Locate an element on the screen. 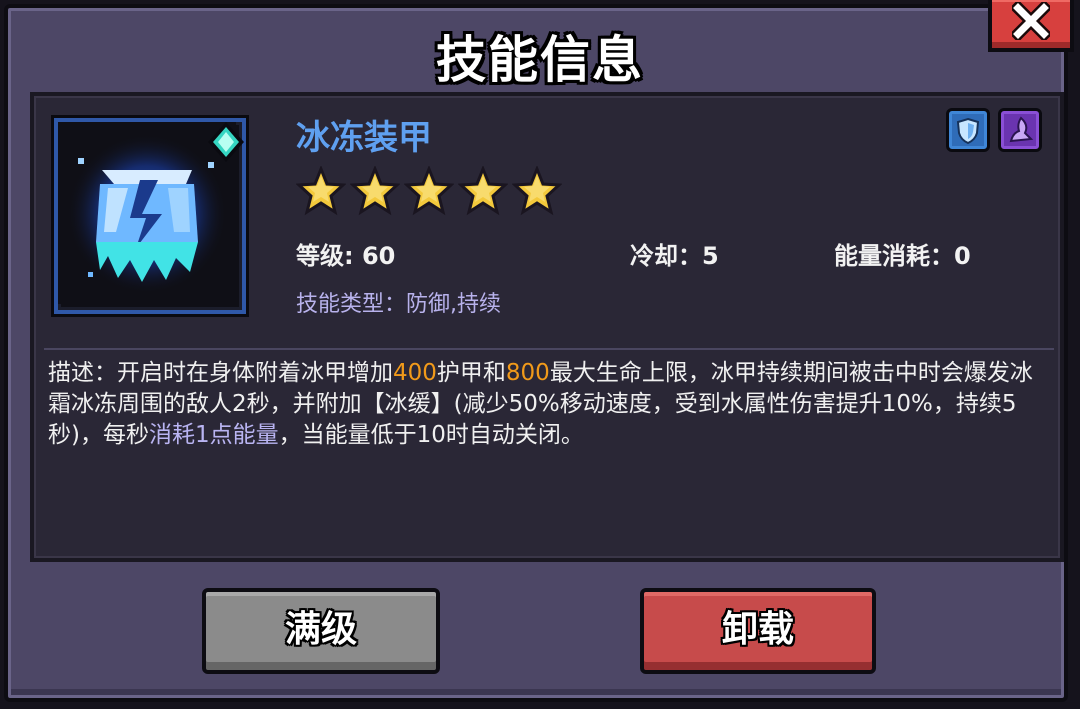 This screenshot has height=709, width=1080. skill-name: 冰冻装甲 is located at coordinates (364, 138).